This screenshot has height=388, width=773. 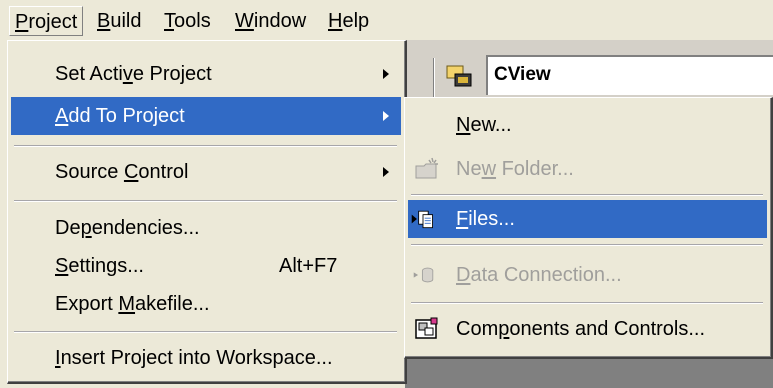 I want to click on menu-window: Window, so click(x=270, y=21).